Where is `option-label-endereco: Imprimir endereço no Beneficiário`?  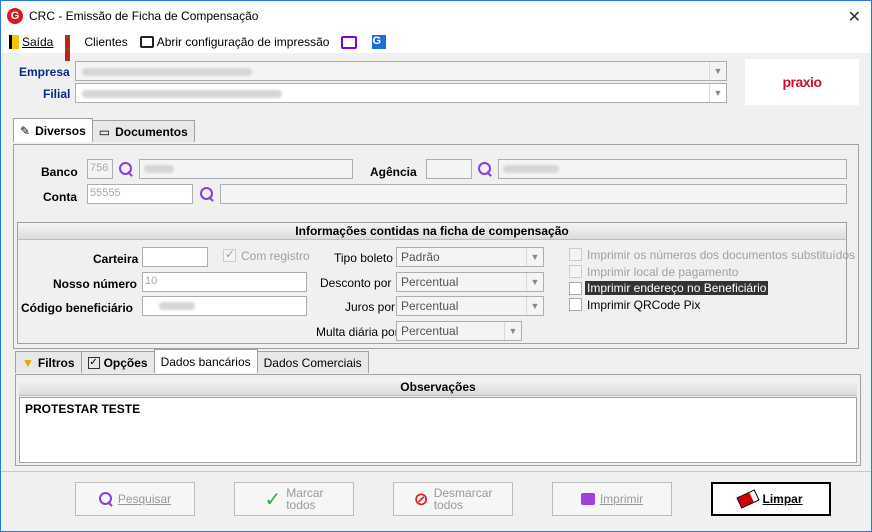 option-label-endereco: Imprimir endereço no Beneficiário is located at coordinates (677, 288).